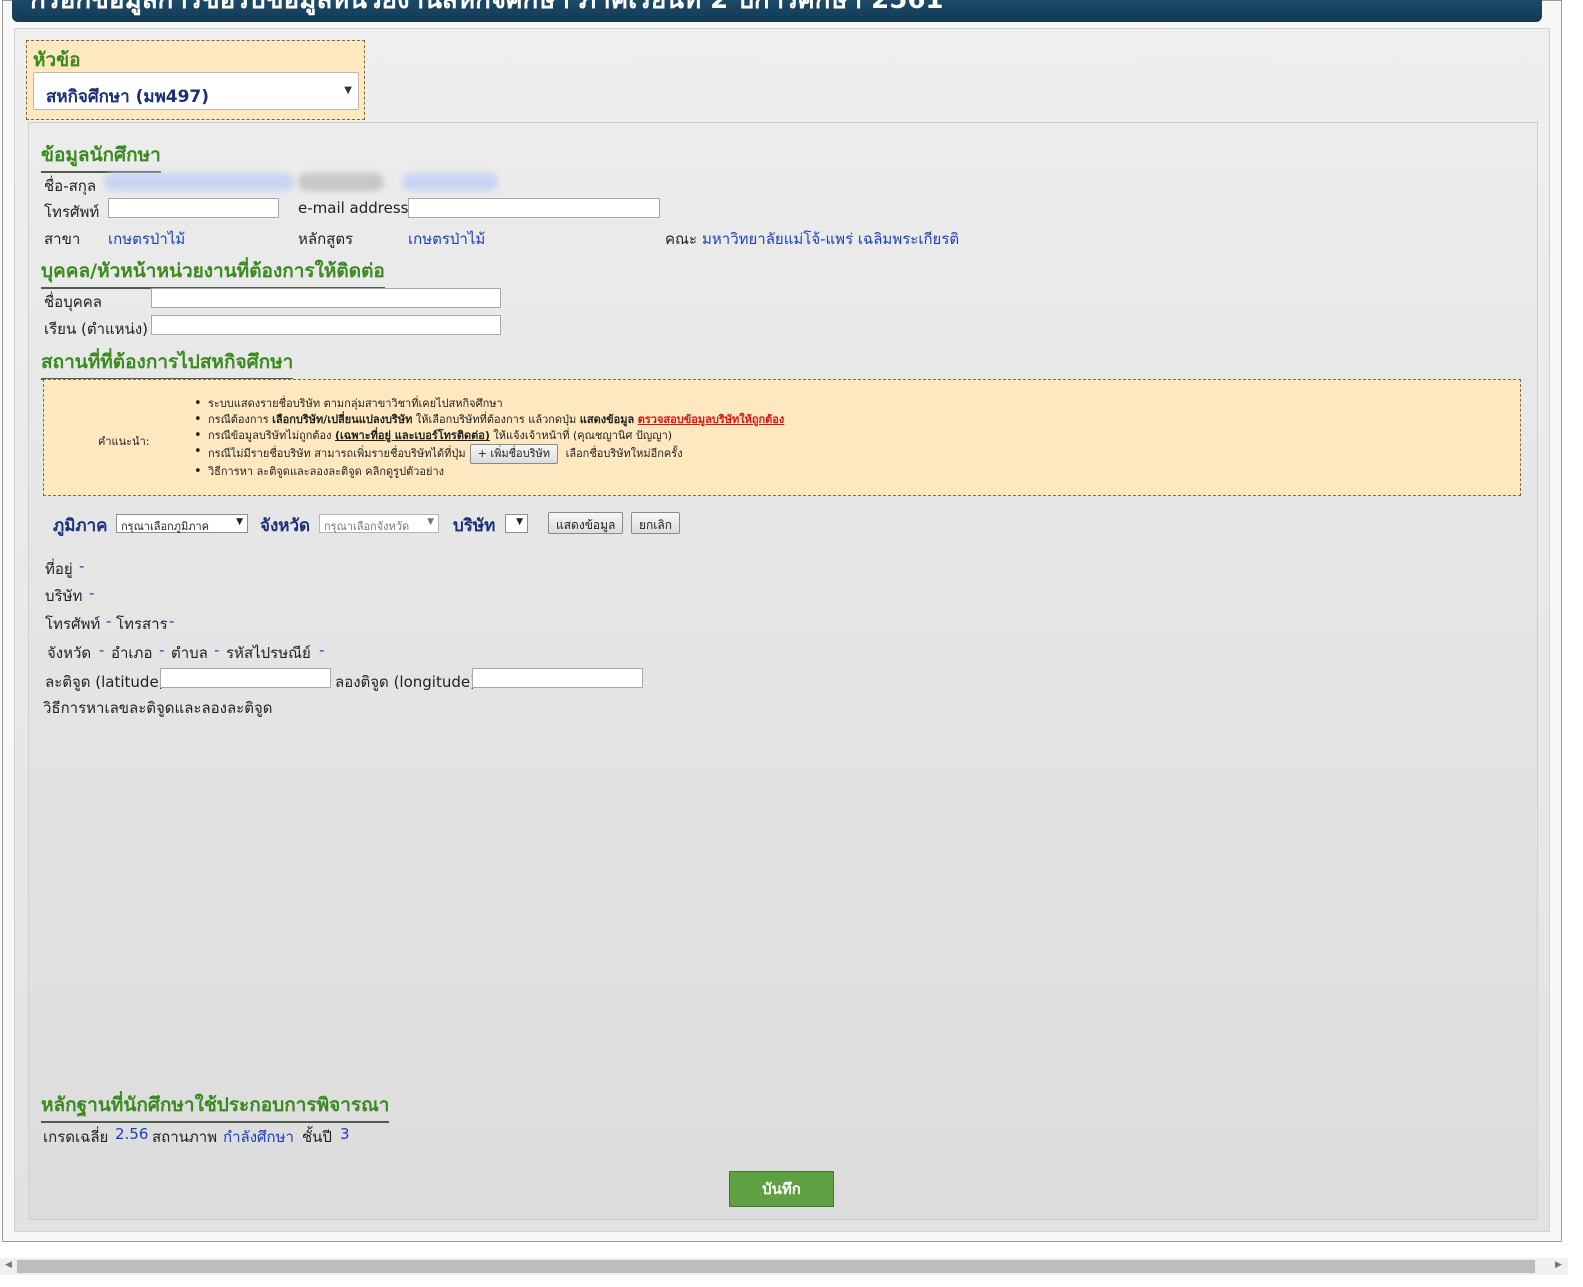  What do you see at coordinates (92, 593) in the screenshot?
I see `company-name-value: -` at bounding box center [92, 593].